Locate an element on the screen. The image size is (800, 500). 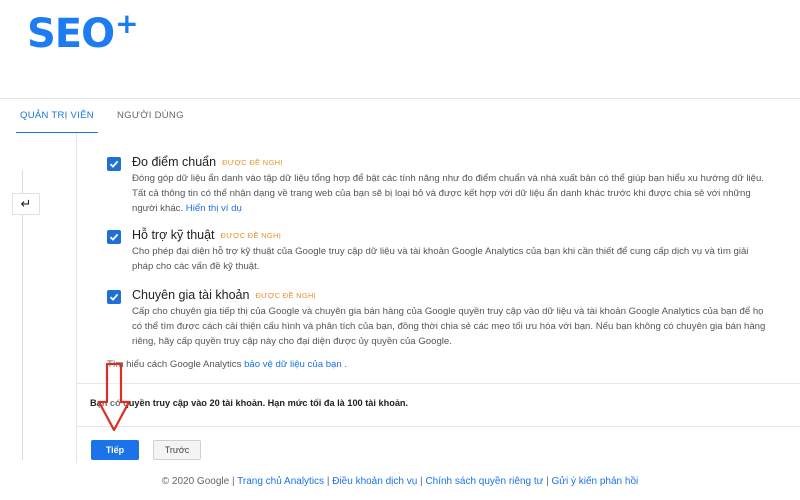
next-button: Tiếp is located at coordinates (115, 450).